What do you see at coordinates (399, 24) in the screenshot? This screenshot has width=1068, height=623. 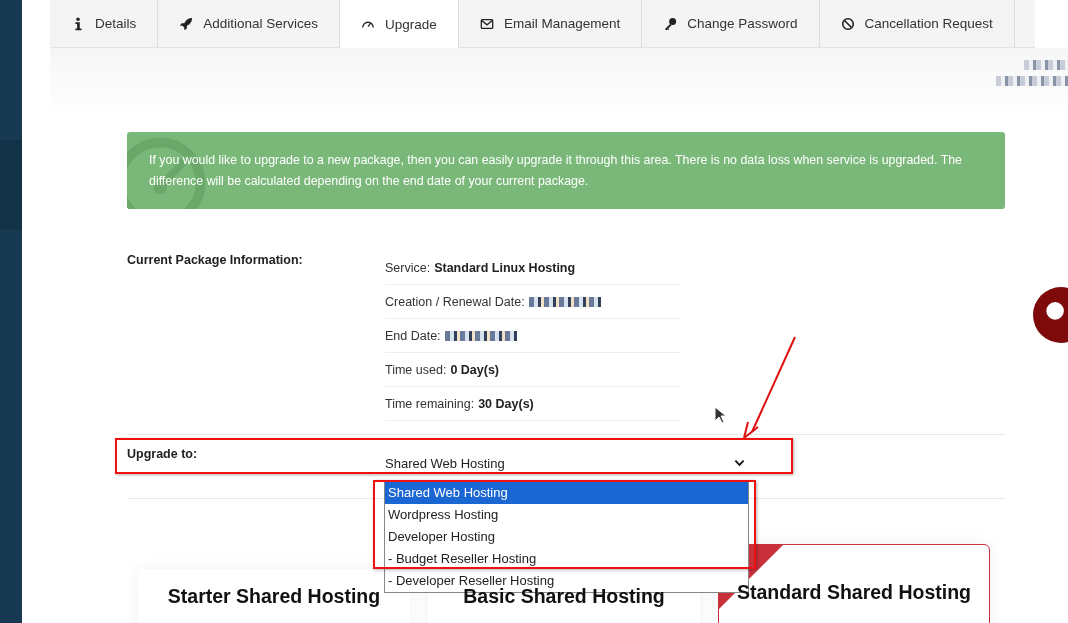 I see `tab: Upgrade` at bounding box center [399, 24].